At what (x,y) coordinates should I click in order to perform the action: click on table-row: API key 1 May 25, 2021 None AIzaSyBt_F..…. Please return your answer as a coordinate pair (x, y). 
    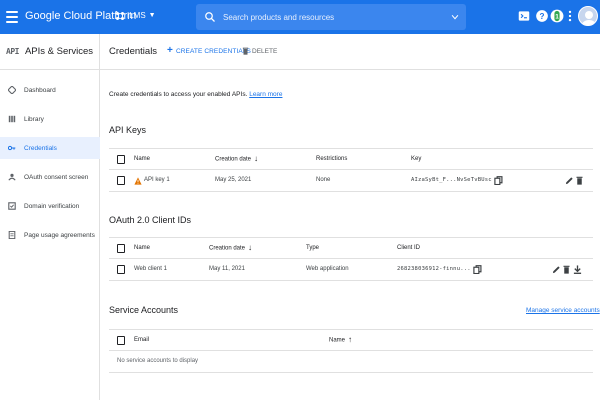
    Looking at the image, I should click on (351, 181).